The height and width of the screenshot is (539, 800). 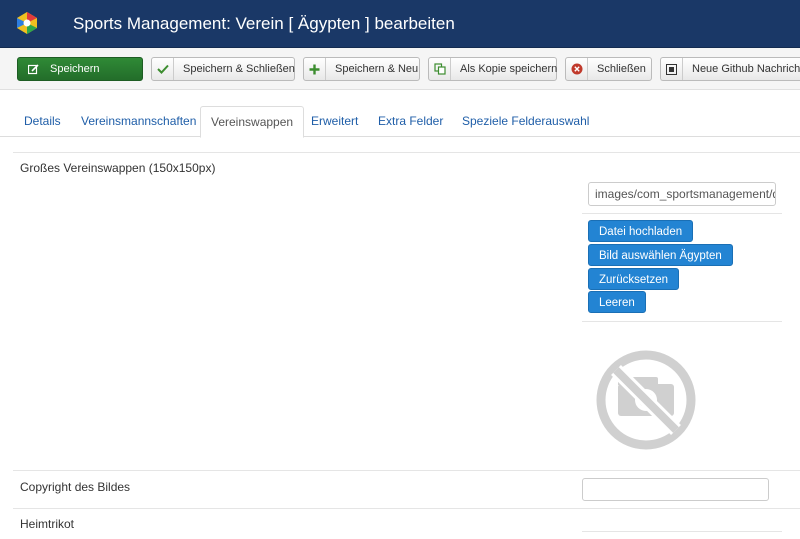 I want to click on logo-label: Großes Vereinswappen (150x150px), so click(x=118, y=168).